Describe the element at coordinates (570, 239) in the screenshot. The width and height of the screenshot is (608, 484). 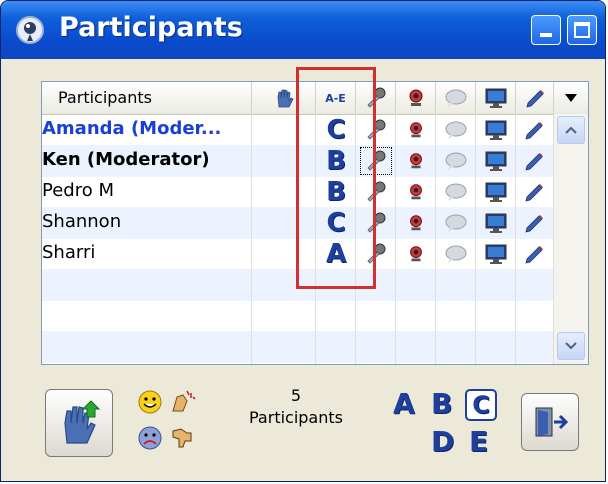
I see `vertical-scrollbar` at that location.